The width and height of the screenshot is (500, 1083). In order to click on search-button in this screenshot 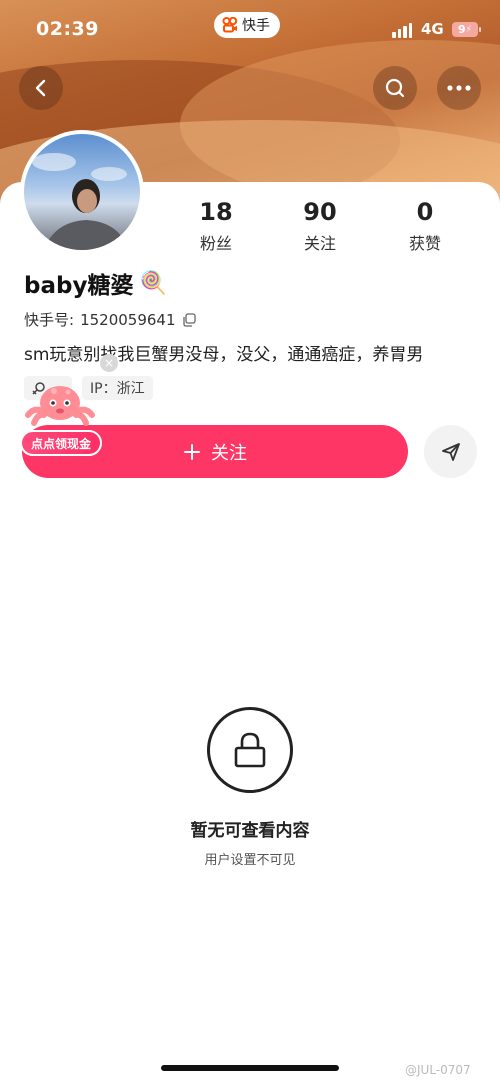, I will do `click(395, 88)`.